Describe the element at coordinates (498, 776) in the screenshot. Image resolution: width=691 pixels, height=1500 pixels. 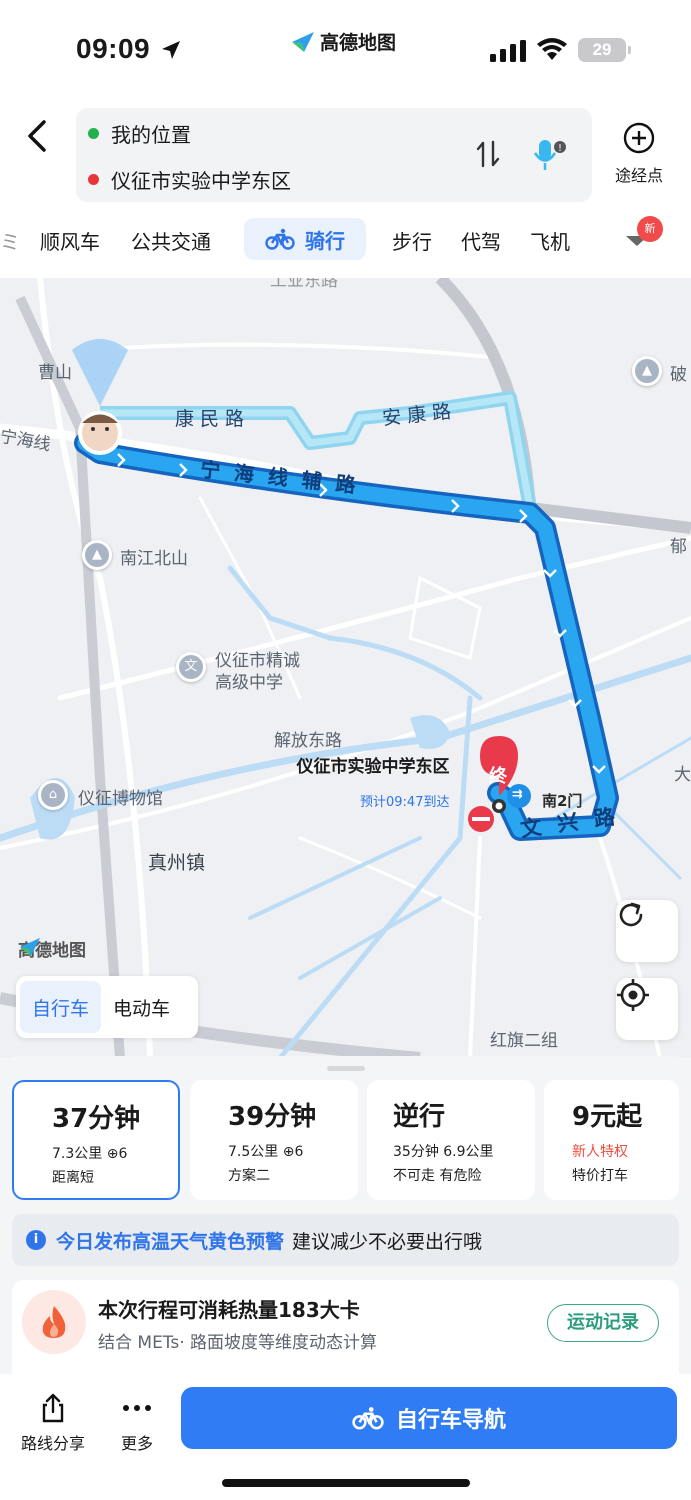
I see `end-marker-label: 终` at that location.